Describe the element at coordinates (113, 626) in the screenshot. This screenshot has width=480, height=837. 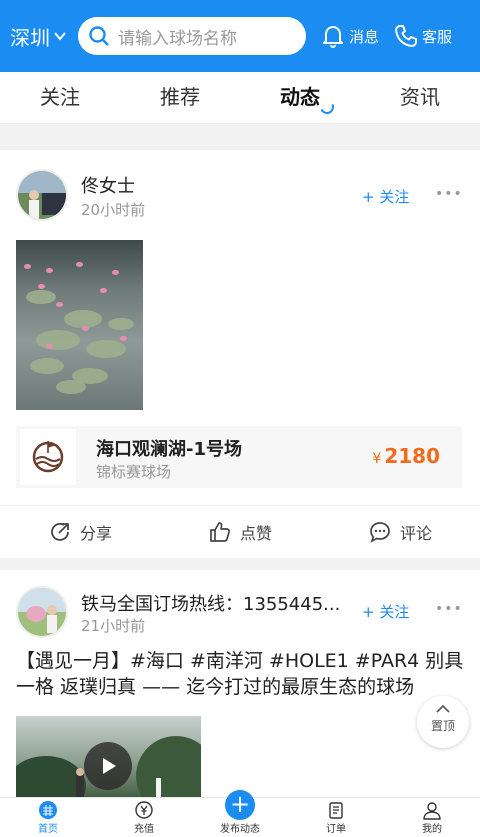
I see `post-time: 21小时前` at that location.